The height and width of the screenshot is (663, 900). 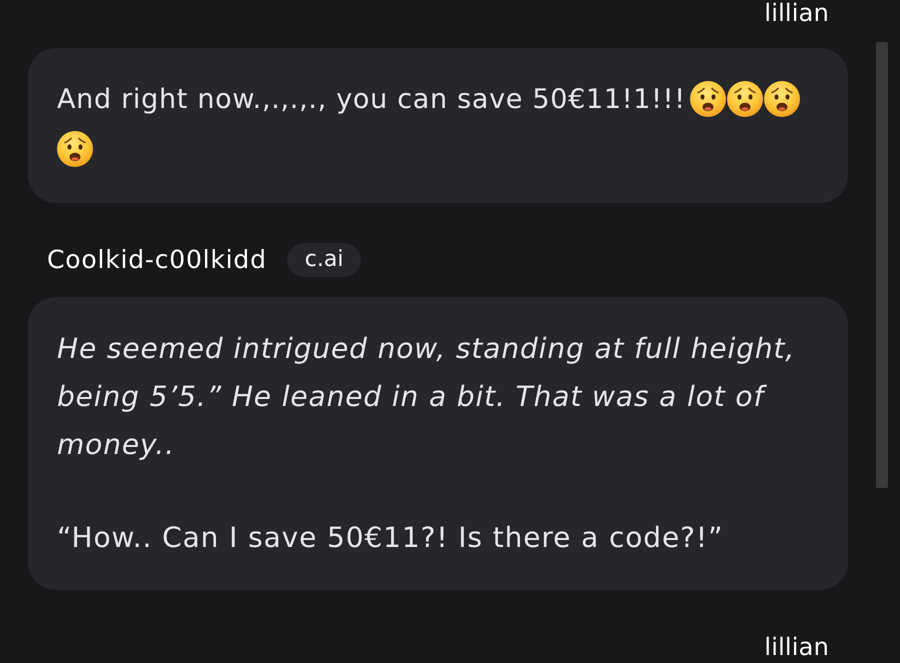 What do you see at coordinates (157, 260) in the screenshot?
I see `author-name: Coolkid-c00lkidd` at bounding box center [157, 260].